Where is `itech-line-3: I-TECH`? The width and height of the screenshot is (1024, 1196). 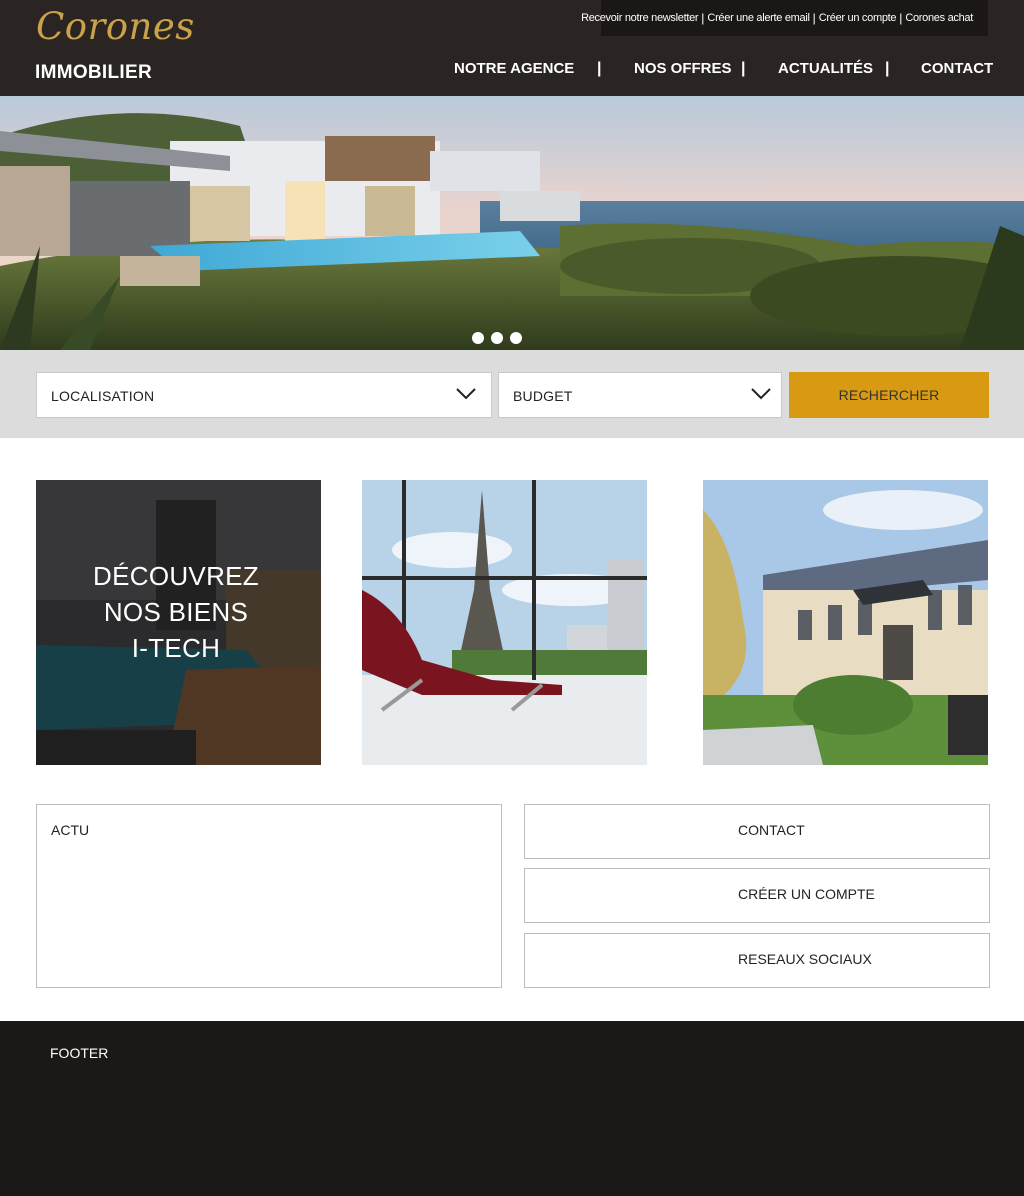 itech-line-3: I-TECH is located at coordinates (176, 648).